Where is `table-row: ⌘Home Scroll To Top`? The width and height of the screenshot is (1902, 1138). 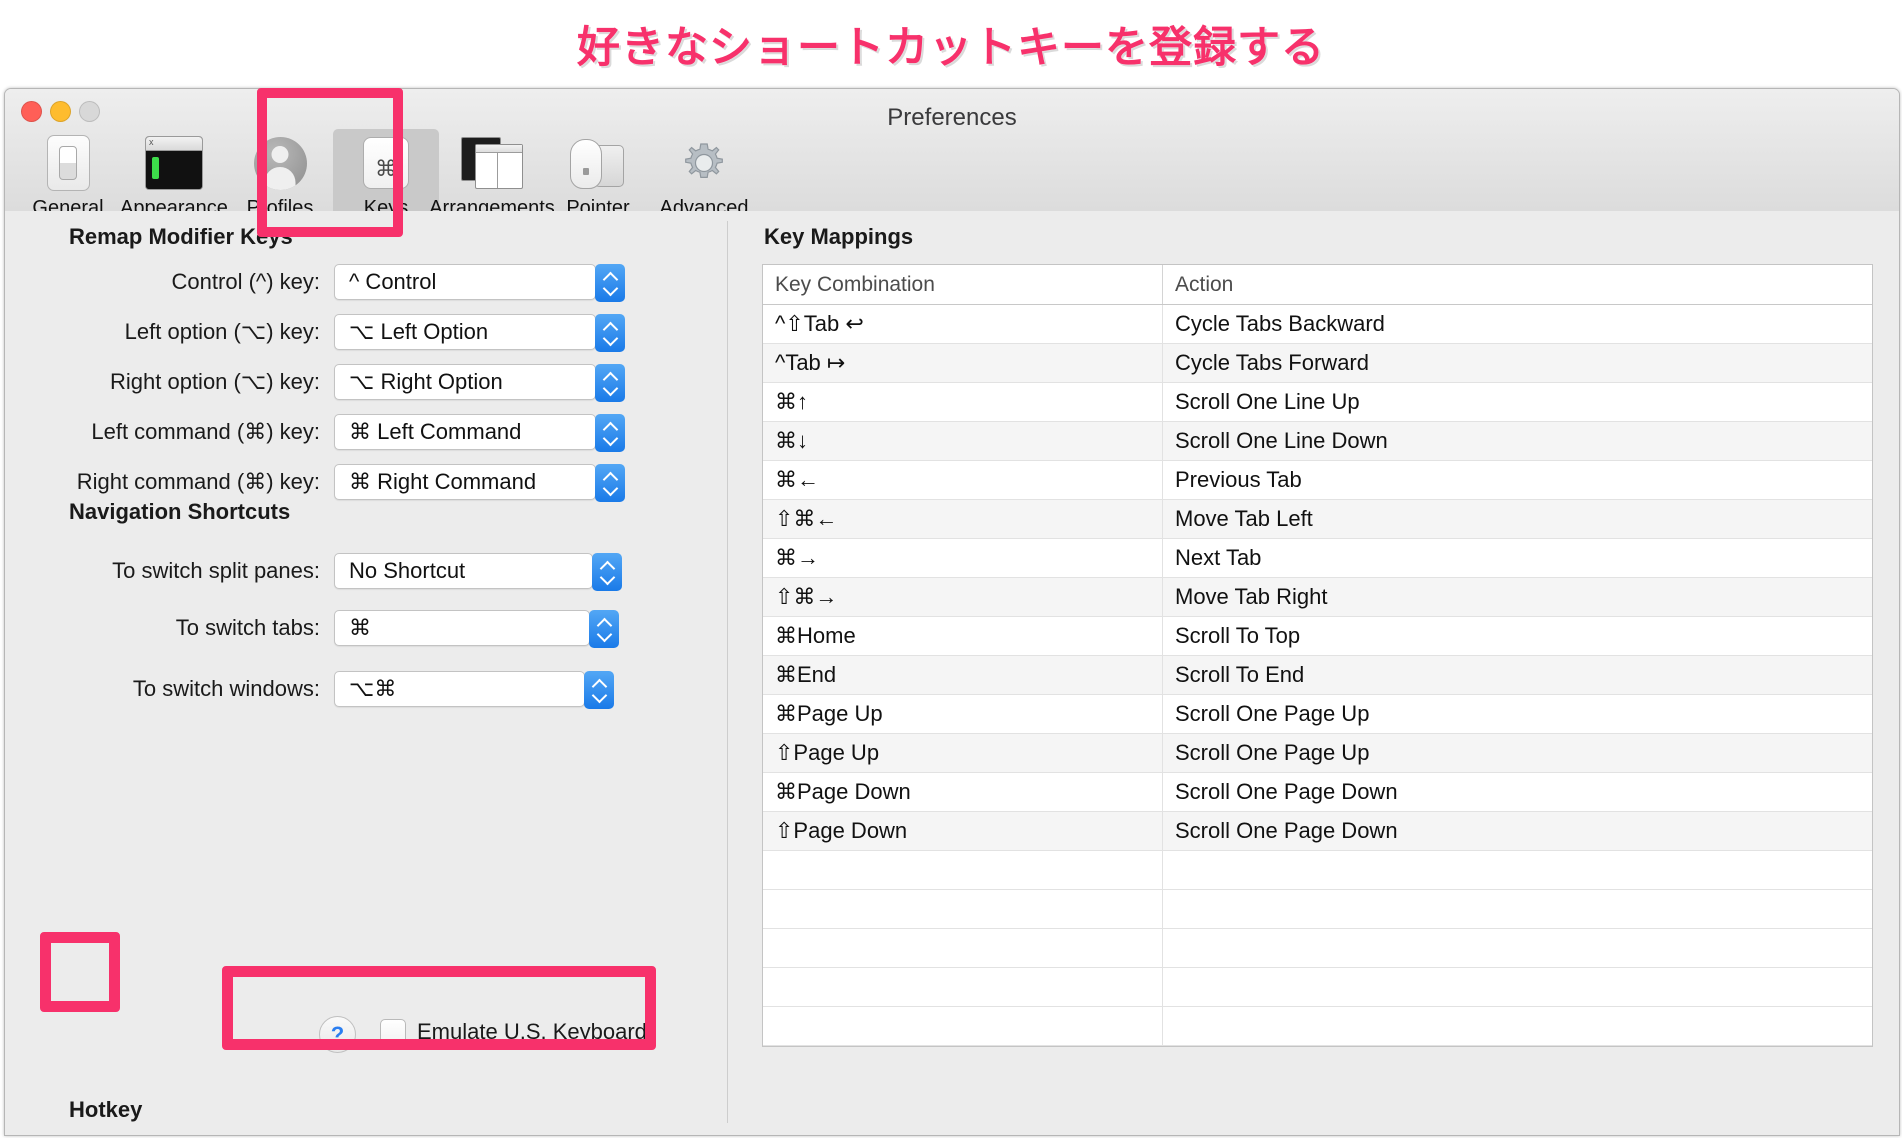
table-row: ⌘Home Scroll To Top is located at coordinates (1317, 636).